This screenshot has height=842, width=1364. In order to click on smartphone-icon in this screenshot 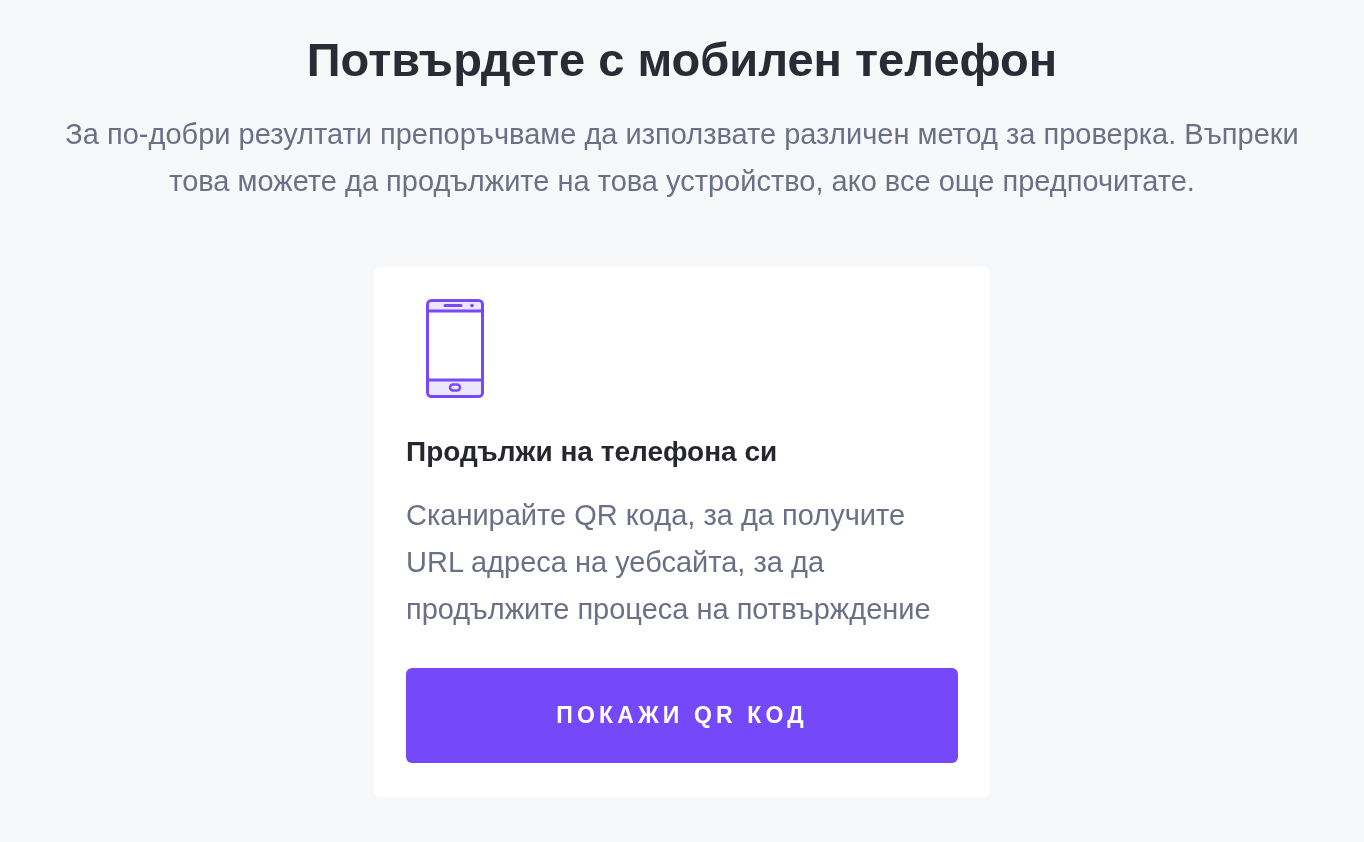, I will do `click(455, 348)`.